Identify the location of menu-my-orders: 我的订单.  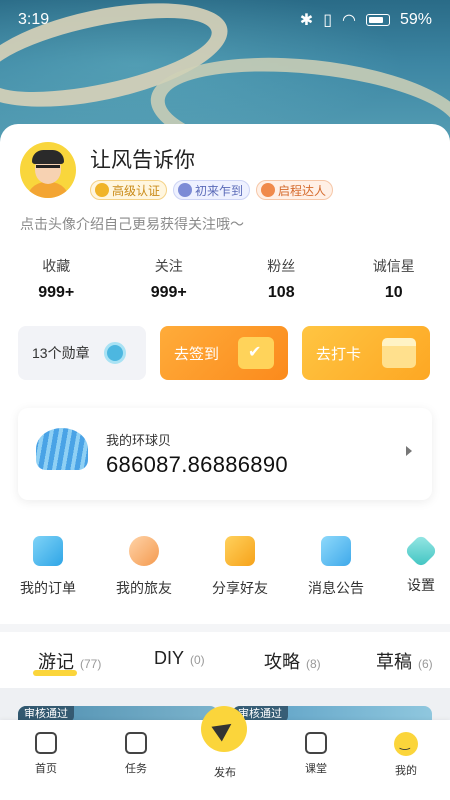
(48, 567).